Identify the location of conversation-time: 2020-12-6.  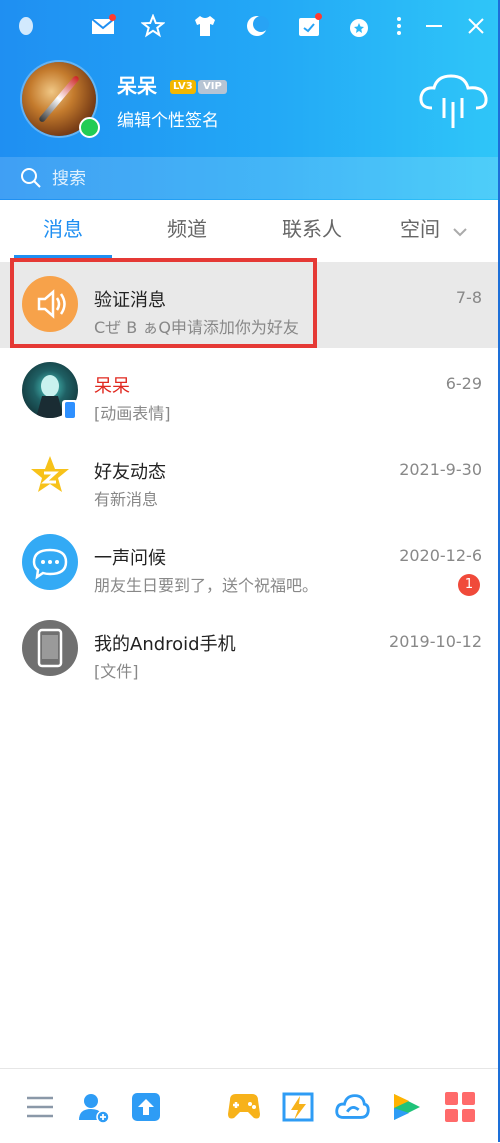
(440, 555).